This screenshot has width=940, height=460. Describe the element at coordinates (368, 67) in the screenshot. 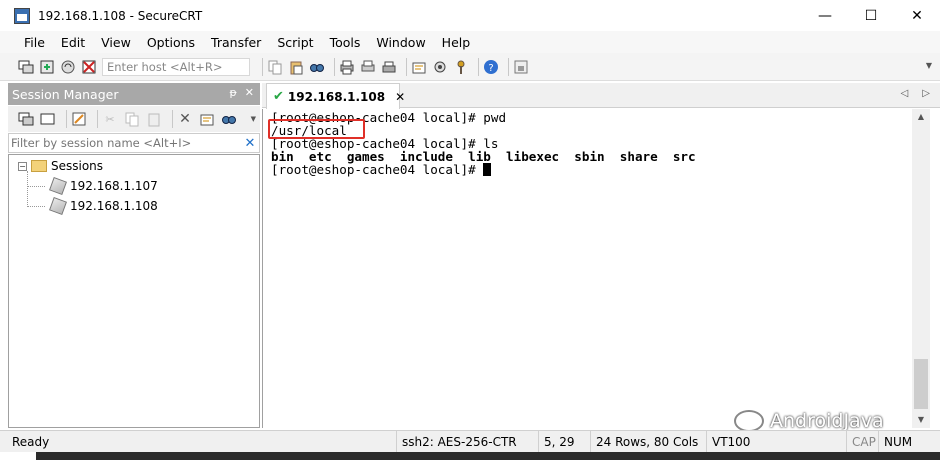

I see `print-selection-icon` at that location.